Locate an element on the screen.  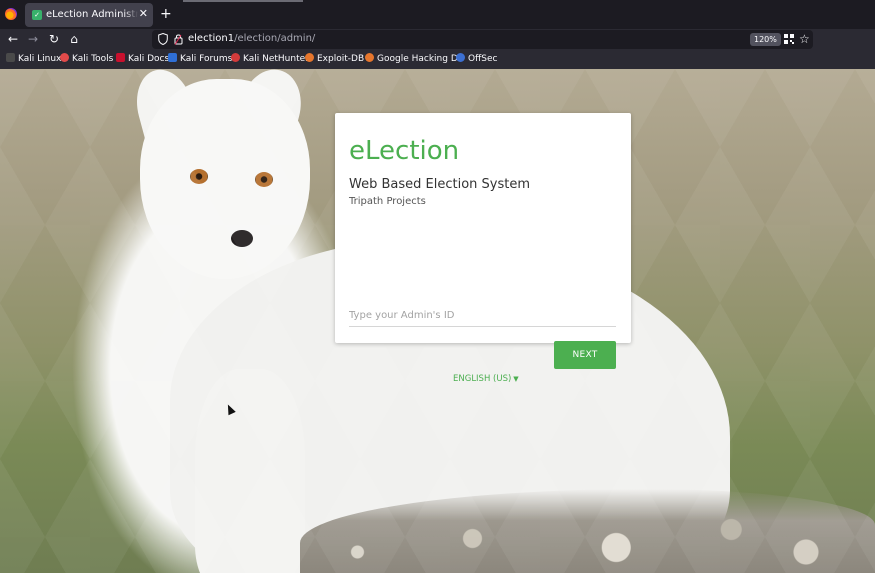
kali-nethunter-icon is located at coordinates (235, 57).